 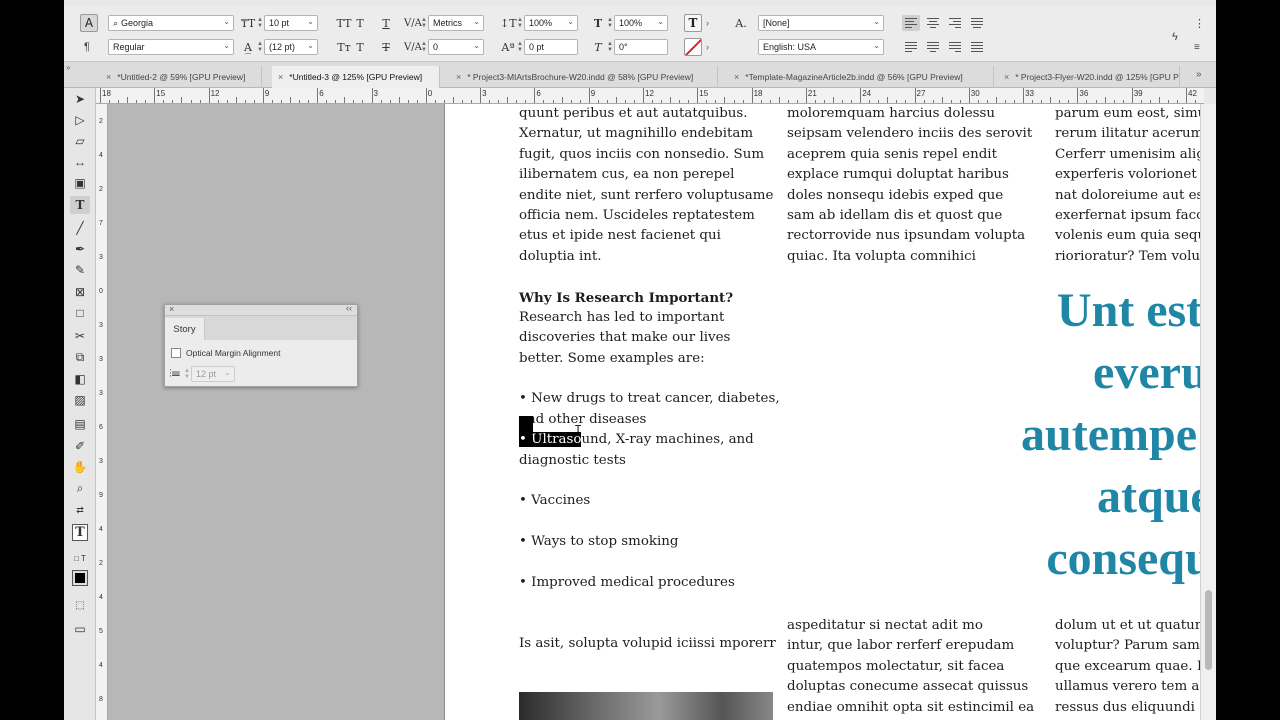 I want to click on baseline-shift-stepper: ▲ ▼, so click(x=520, y=47).